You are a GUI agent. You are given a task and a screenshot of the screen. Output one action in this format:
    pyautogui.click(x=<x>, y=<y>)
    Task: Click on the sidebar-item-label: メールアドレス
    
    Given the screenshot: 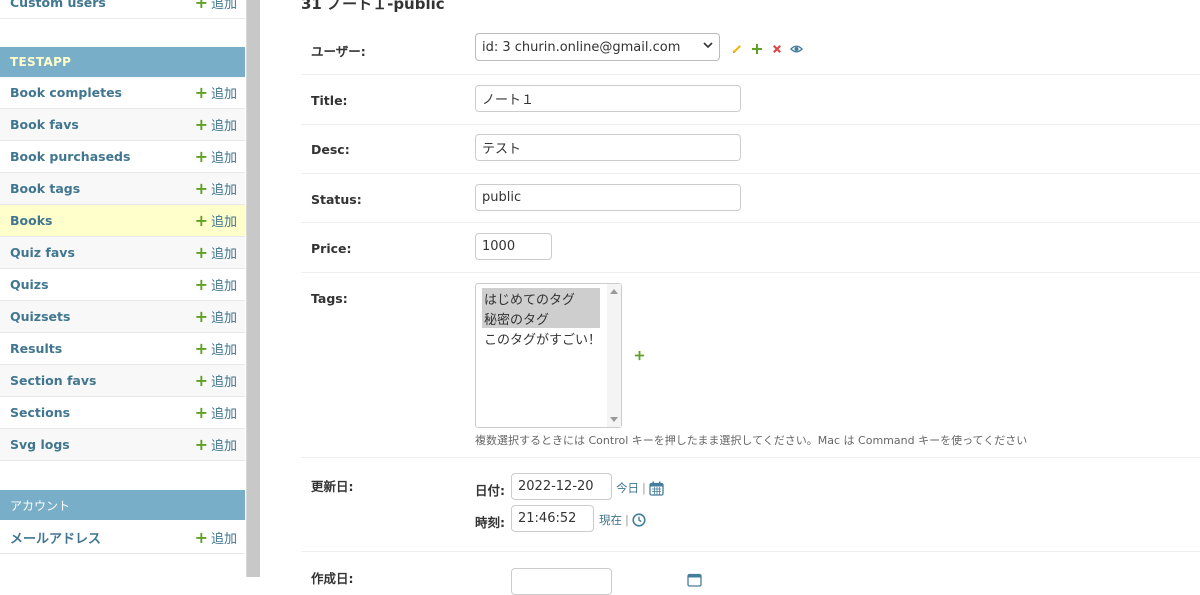 What is the action you would take?
    pyautogui.click(x=102, y=537)
    